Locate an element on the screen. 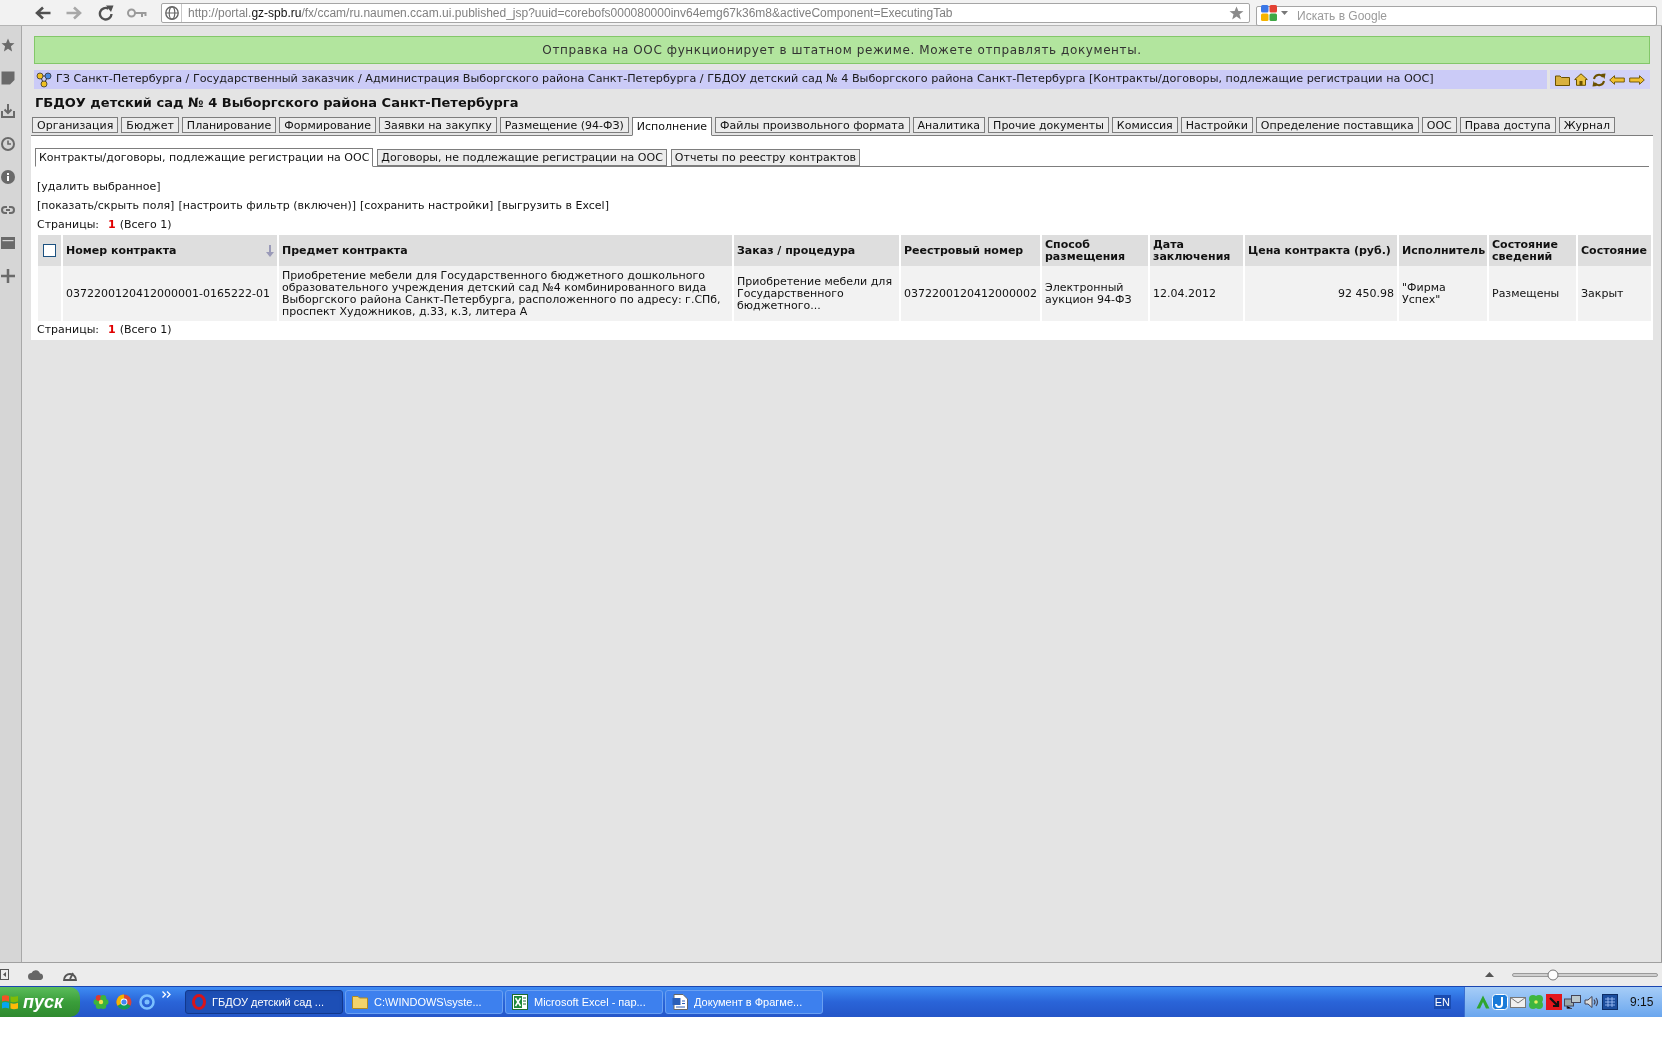 The height and width of the screenshot is (1050, 1680). caret-icon is located at coordinates (1284, 12).